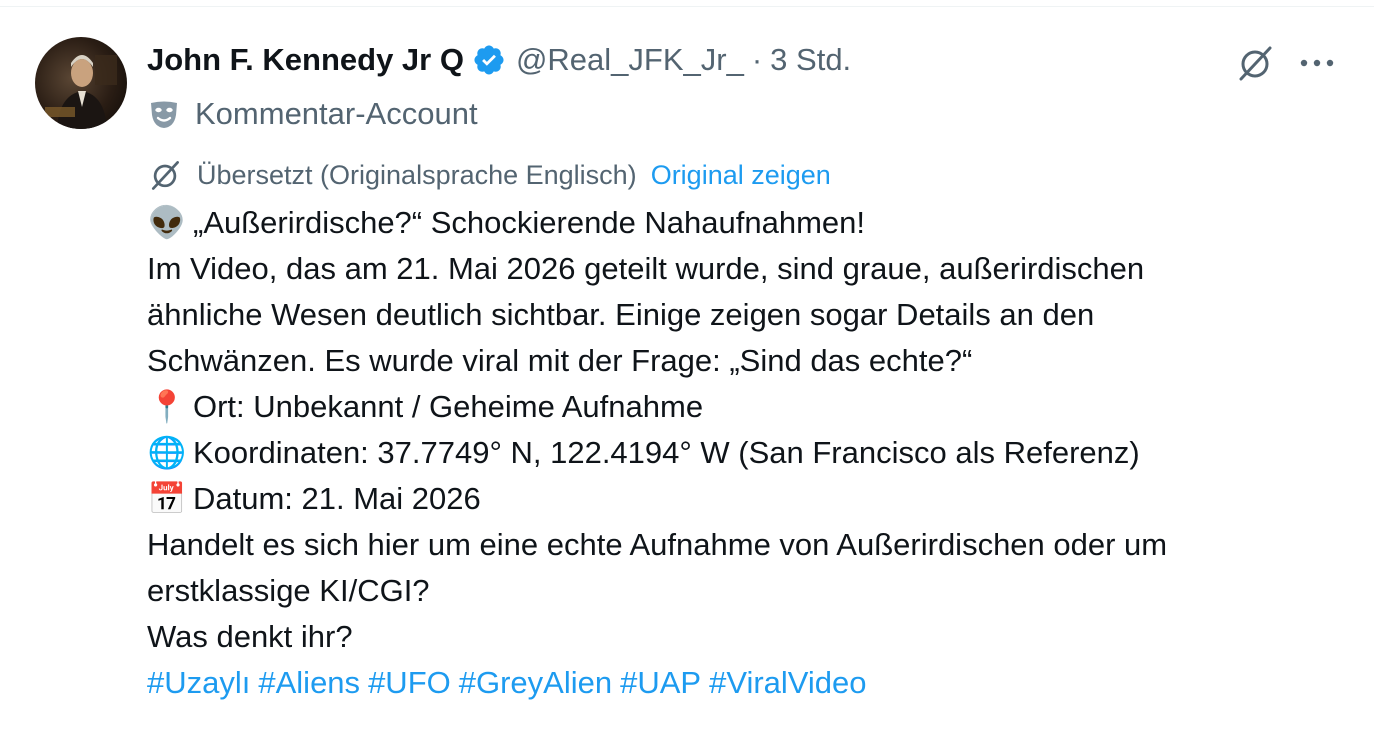  I want to click on date-text: Datum: 21. Mai 2026, so click(337, 498).